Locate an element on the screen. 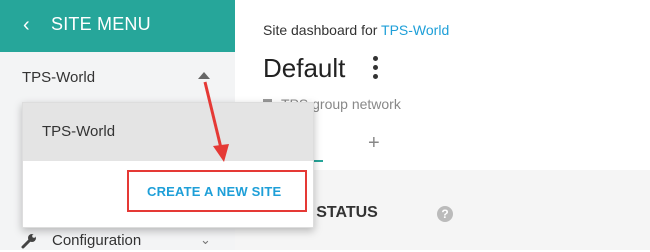  site-selector: TPS-World is located at coordinates (122, 78).